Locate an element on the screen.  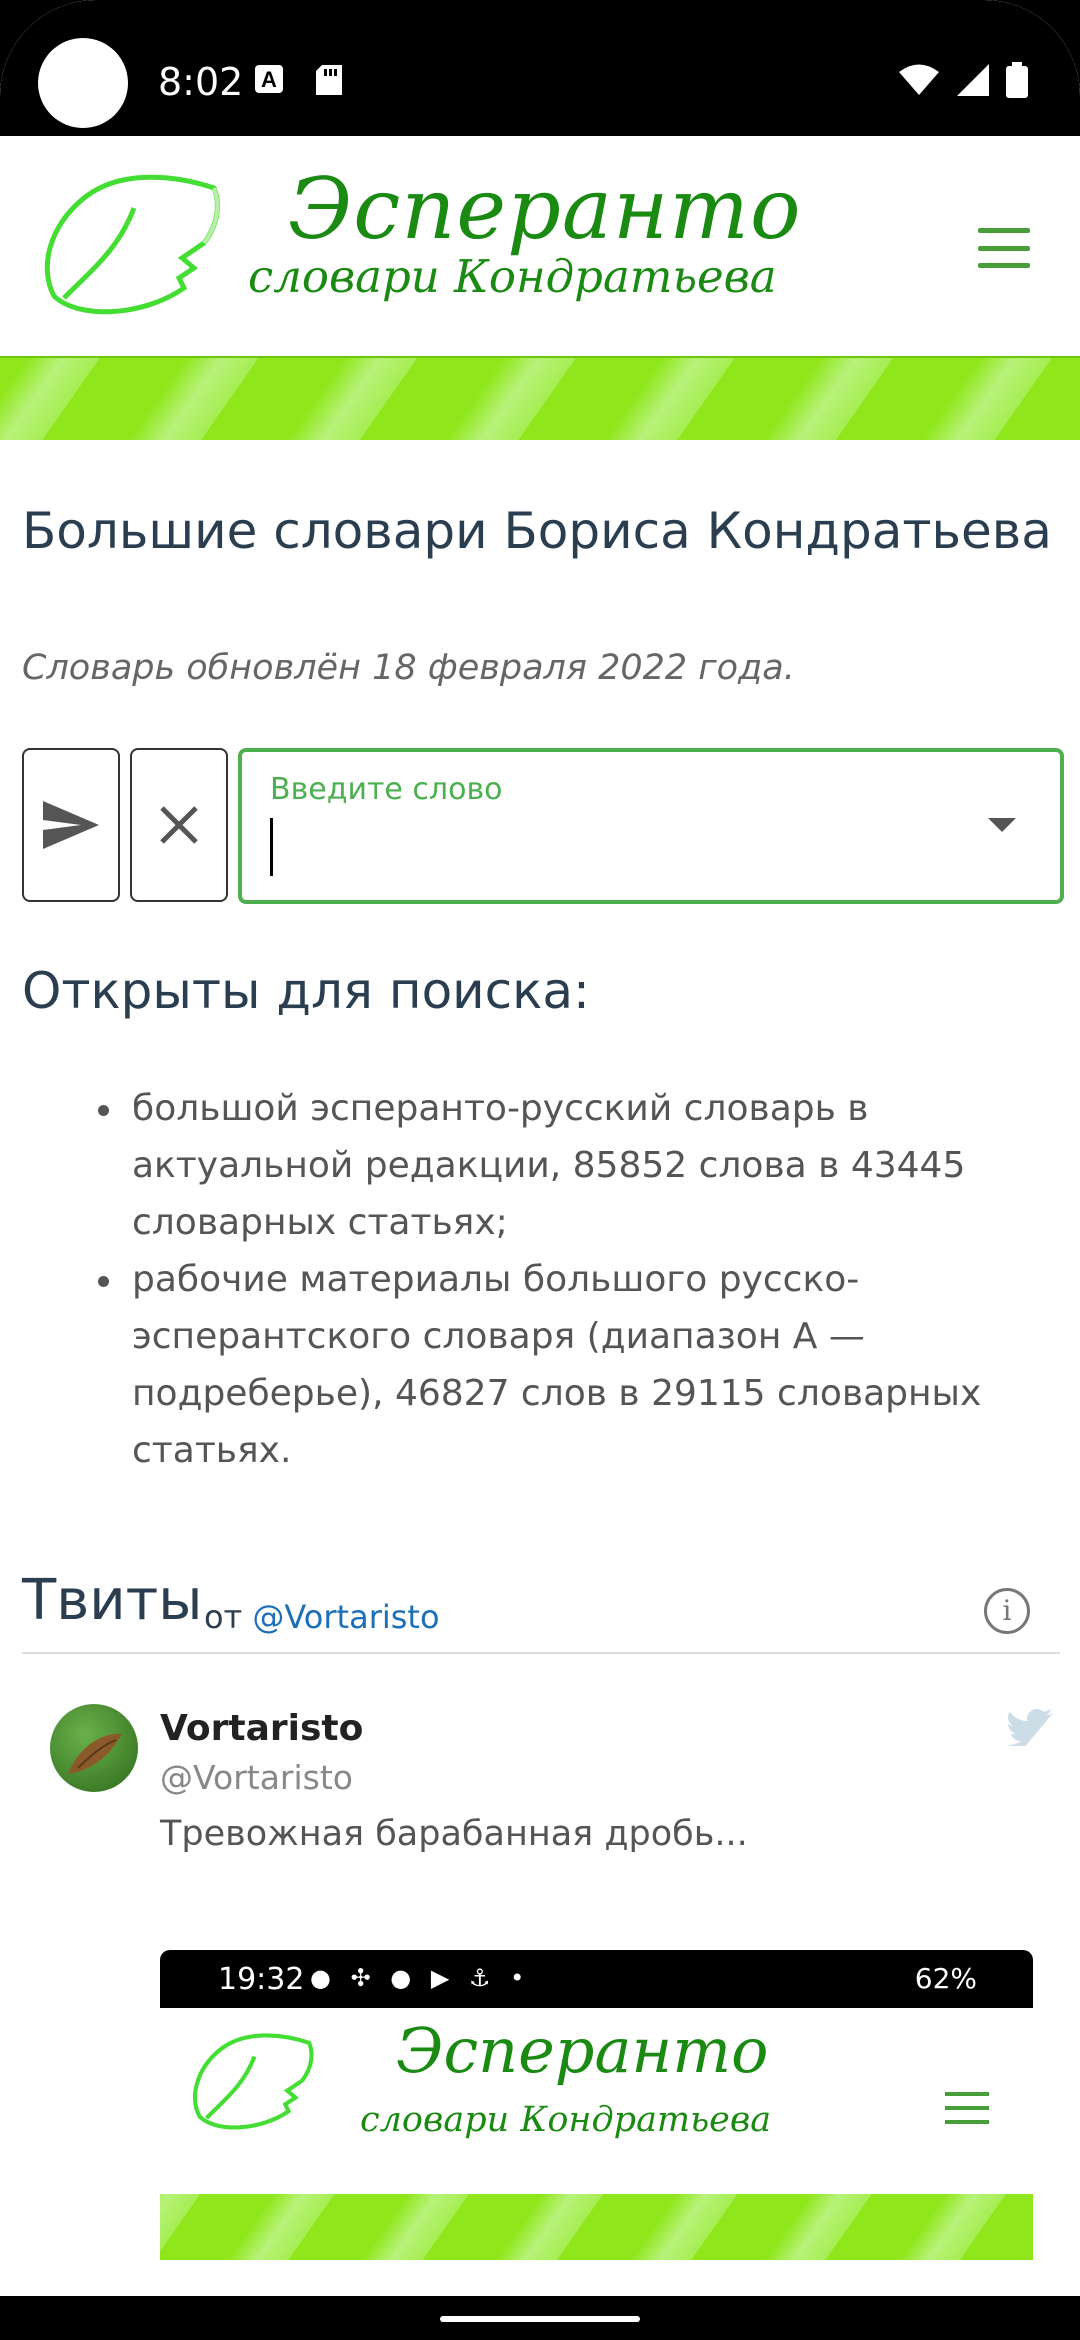
sd-card-icon is located at coordinates (329, 80).